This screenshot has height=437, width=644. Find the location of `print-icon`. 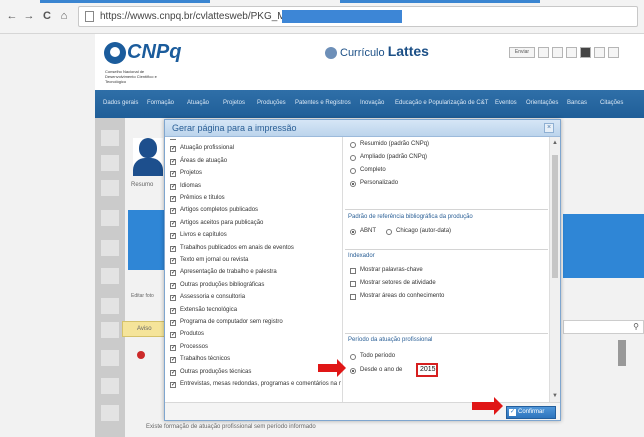

print-icon is located at coordinates (543, 52).